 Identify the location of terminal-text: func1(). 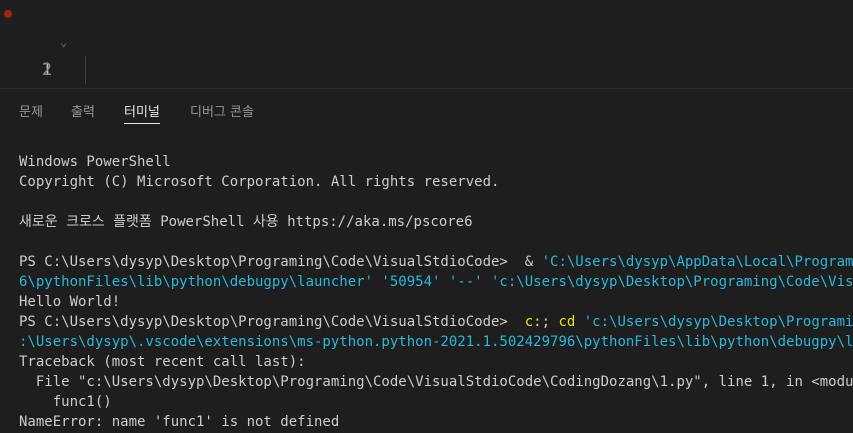
(65, 402).